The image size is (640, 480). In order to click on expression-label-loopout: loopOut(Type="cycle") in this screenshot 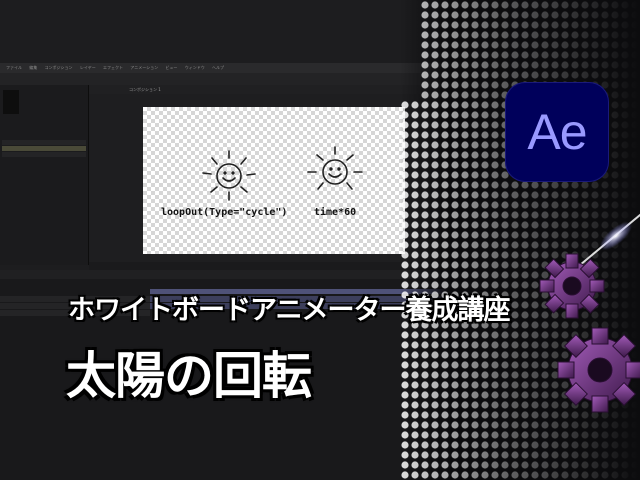, I will do `click(224, 212)`.